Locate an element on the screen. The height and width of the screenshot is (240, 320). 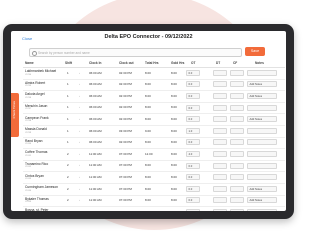
col-header-notes: Notes is located at coordinates (259, 63).